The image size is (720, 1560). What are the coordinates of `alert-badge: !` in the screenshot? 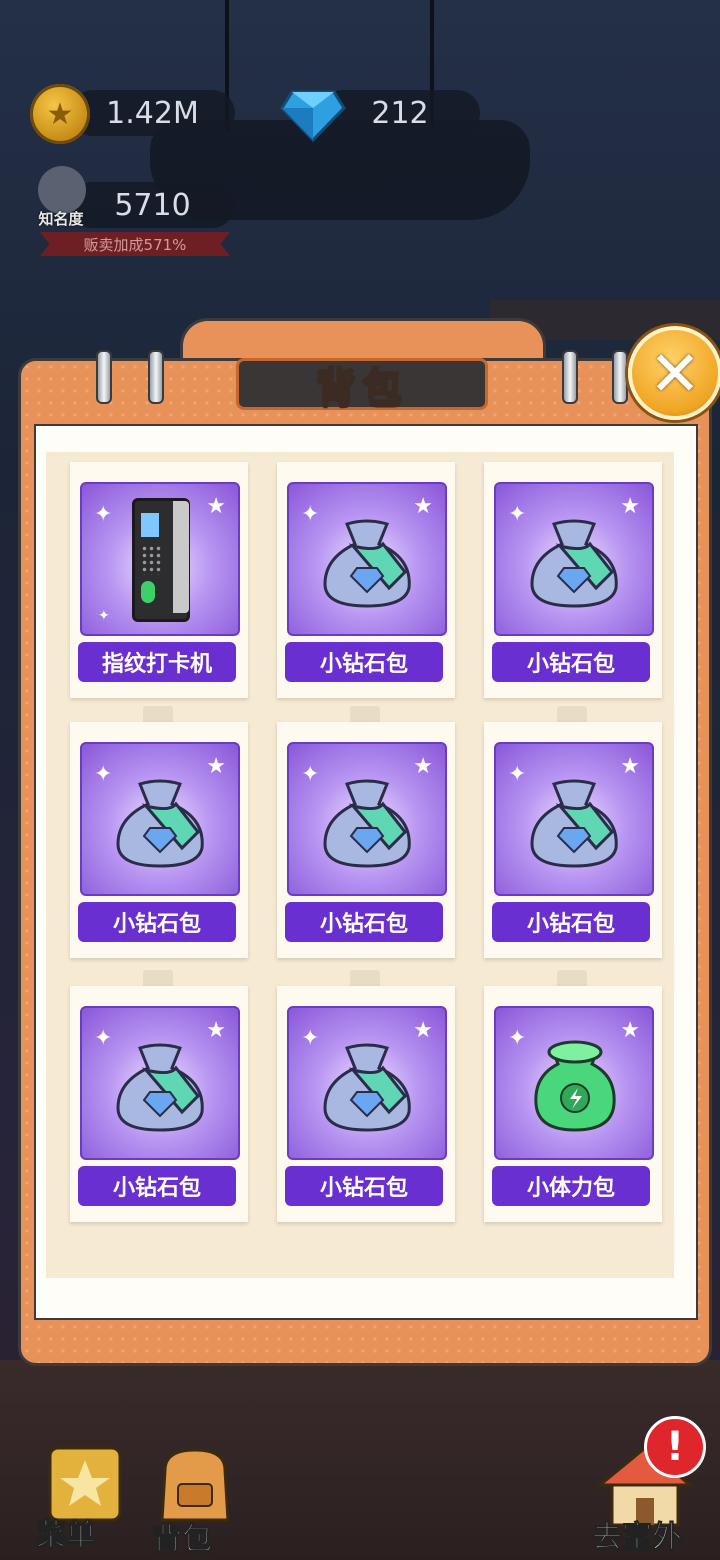 It's located at (675, 1447).